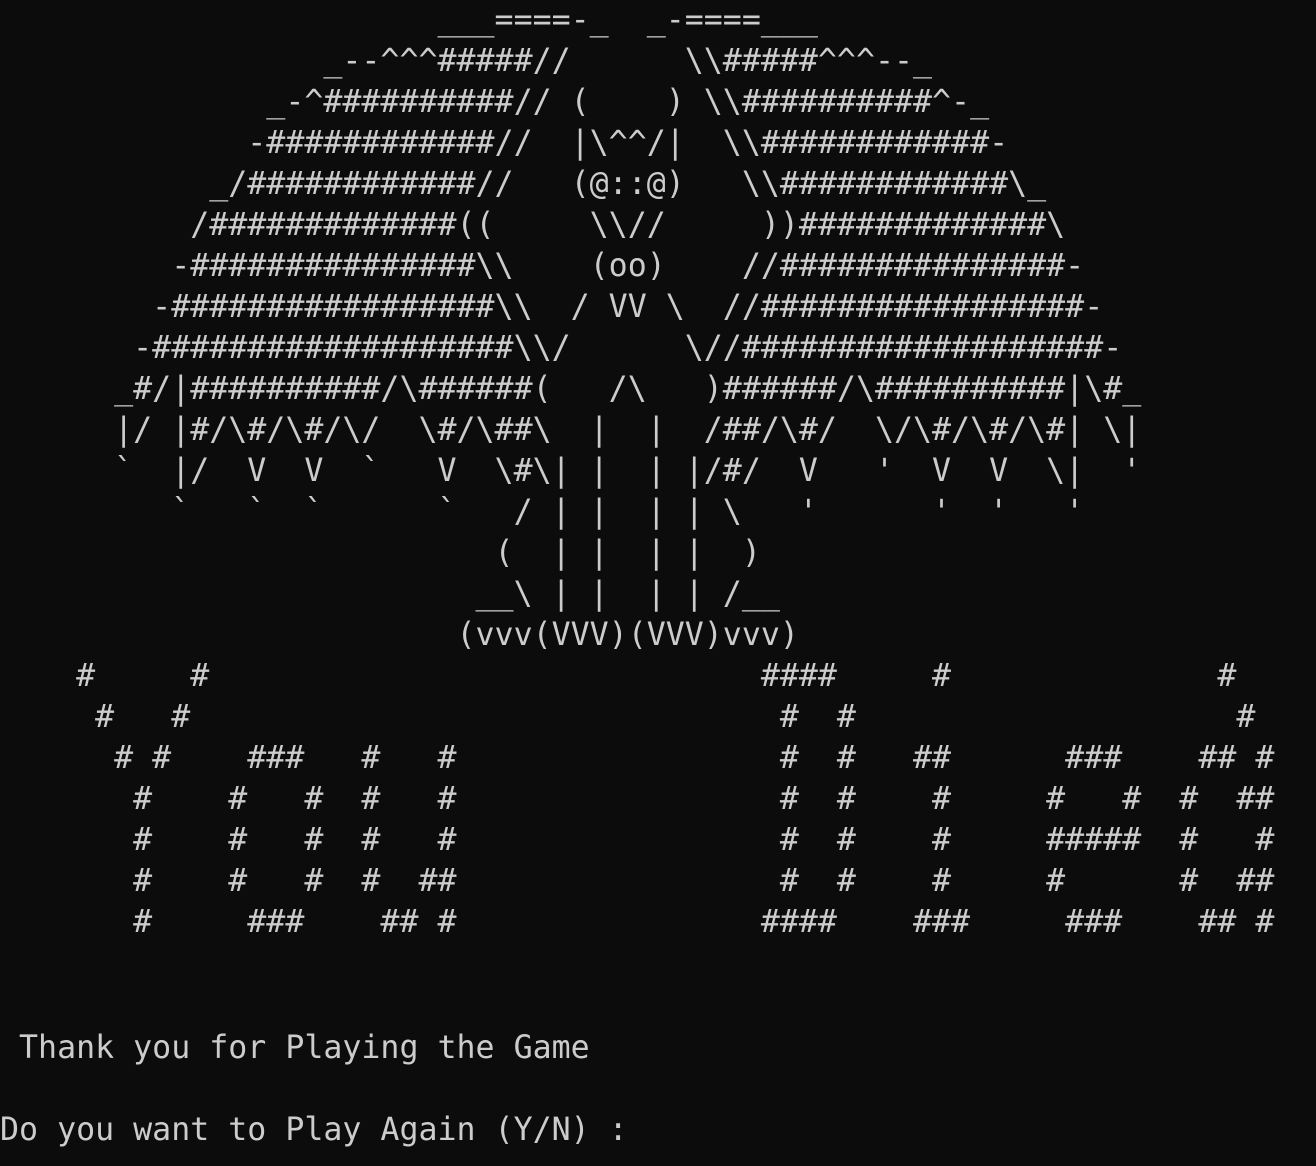 The width and height of the screenshot is (1316, 1166). I want to click on play-again-prompt-row: Do you want to Play Again (Y/N) :, so click(353, 1130).